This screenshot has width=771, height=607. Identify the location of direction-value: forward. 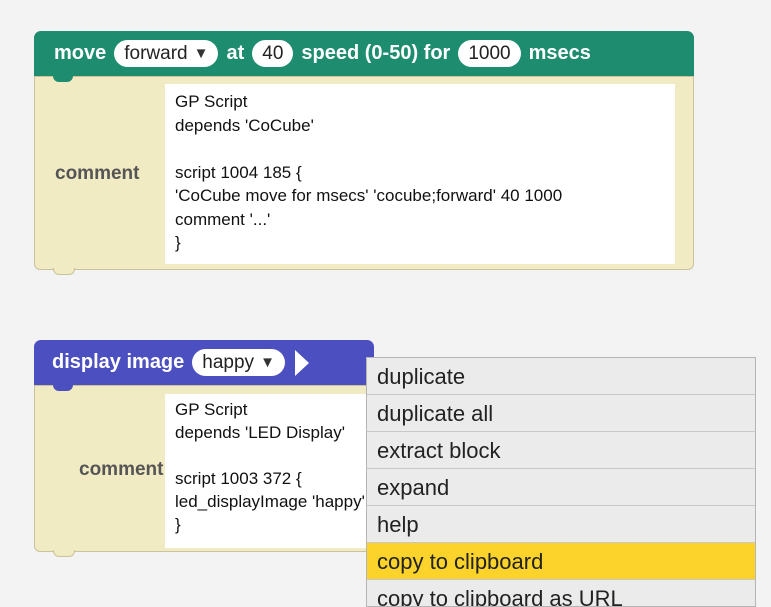
(156, 53).